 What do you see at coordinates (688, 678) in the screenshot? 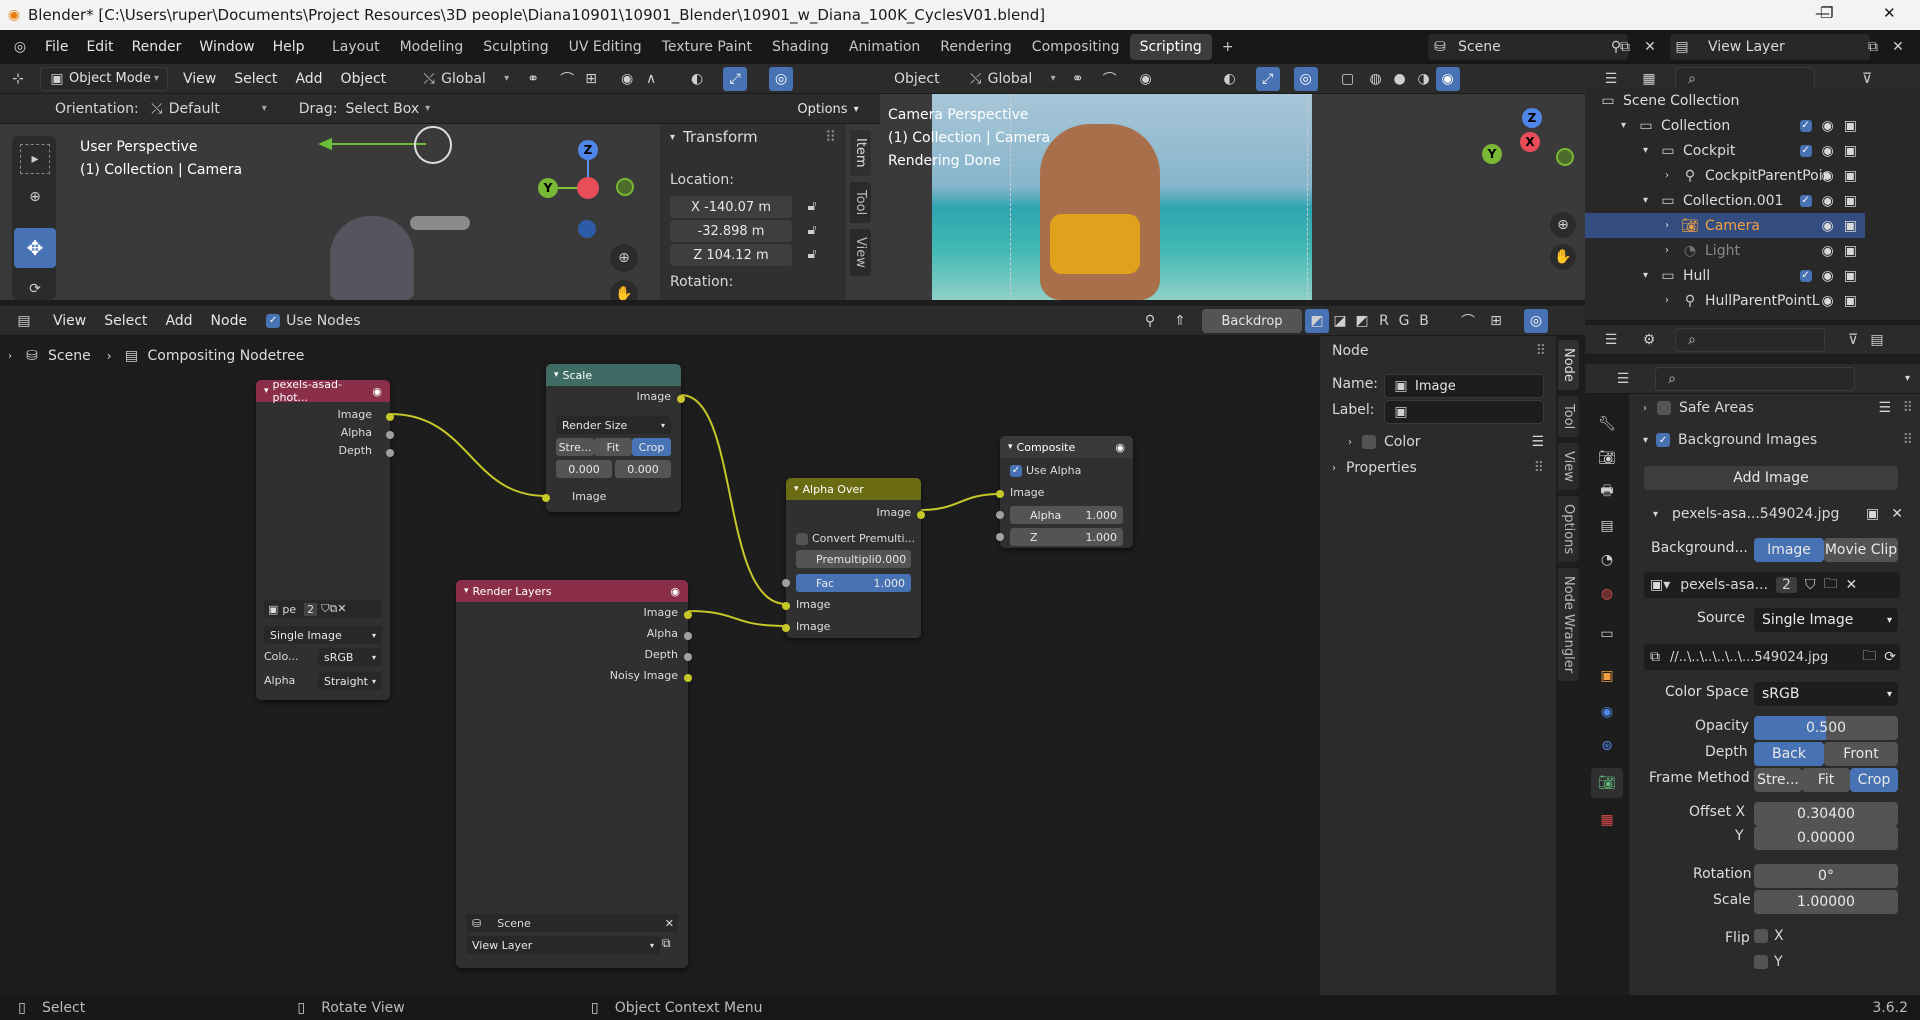
I see `rl-socket-noisy` at bounding box center [688, 678].